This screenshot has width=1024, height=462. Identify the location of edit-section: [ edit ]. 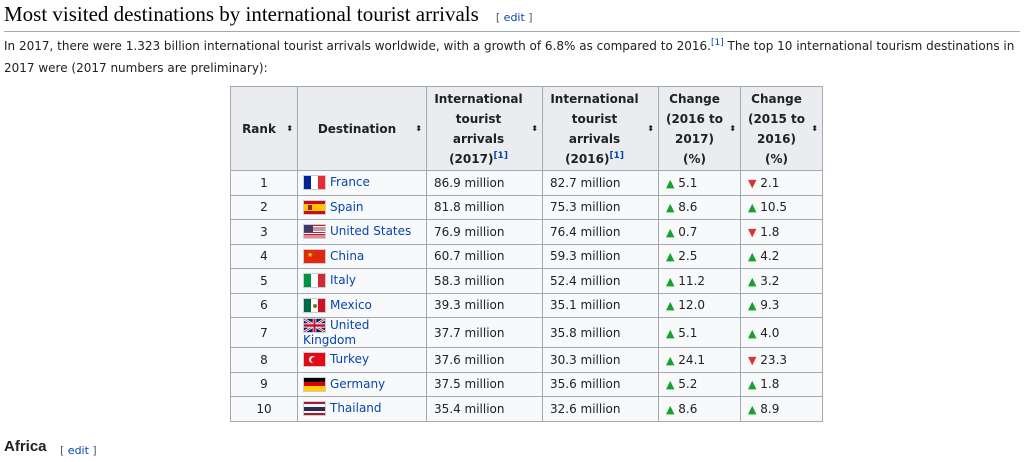
(514, 17).